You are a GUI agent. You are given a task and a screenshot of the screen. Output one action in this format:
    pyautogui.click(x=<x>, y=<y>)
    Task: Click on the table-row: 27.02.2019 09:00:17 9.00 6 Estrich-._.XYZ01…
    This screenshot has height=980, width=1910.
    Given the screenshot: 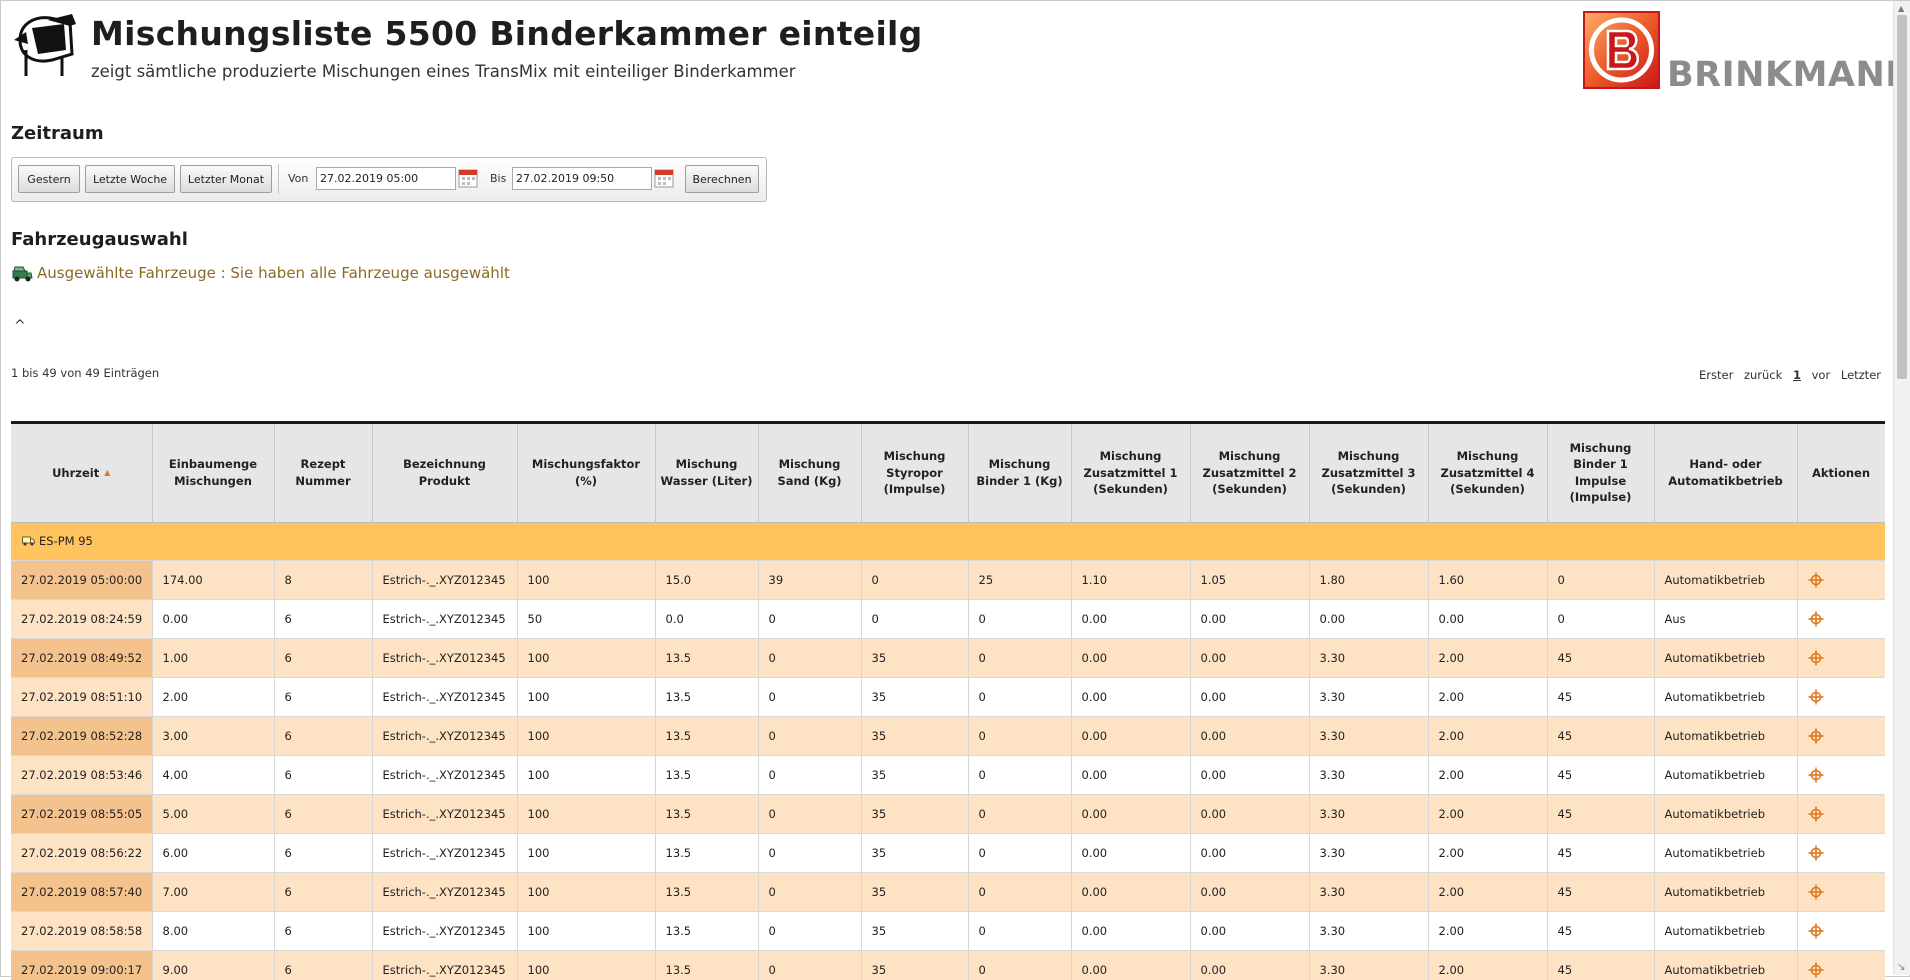 What is the action you would take?
    pyautogui.click(x=948, y=965)
    